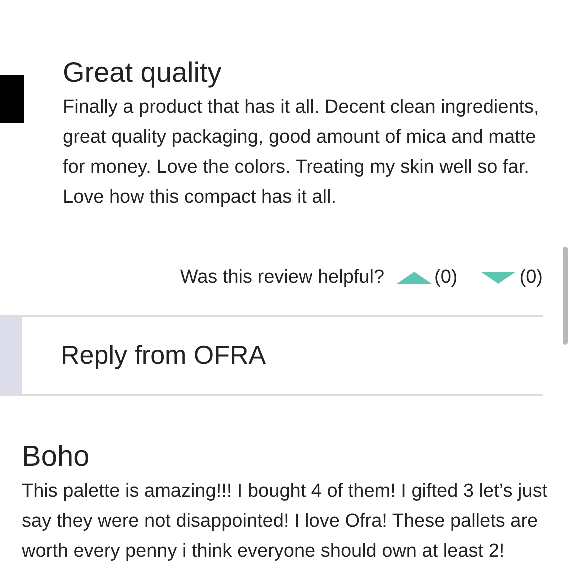 This screenshot has width=580, height=580. Describe the element at coordinates (285, 522) in the screenshot. I see `review-body: This palette is amazing!!! I bought 4 of them! I gifted 3 let’s just say they were not disappointed! I love Ofra! These pallets are worth every penny i think everyone should own at least 2!` at that location.